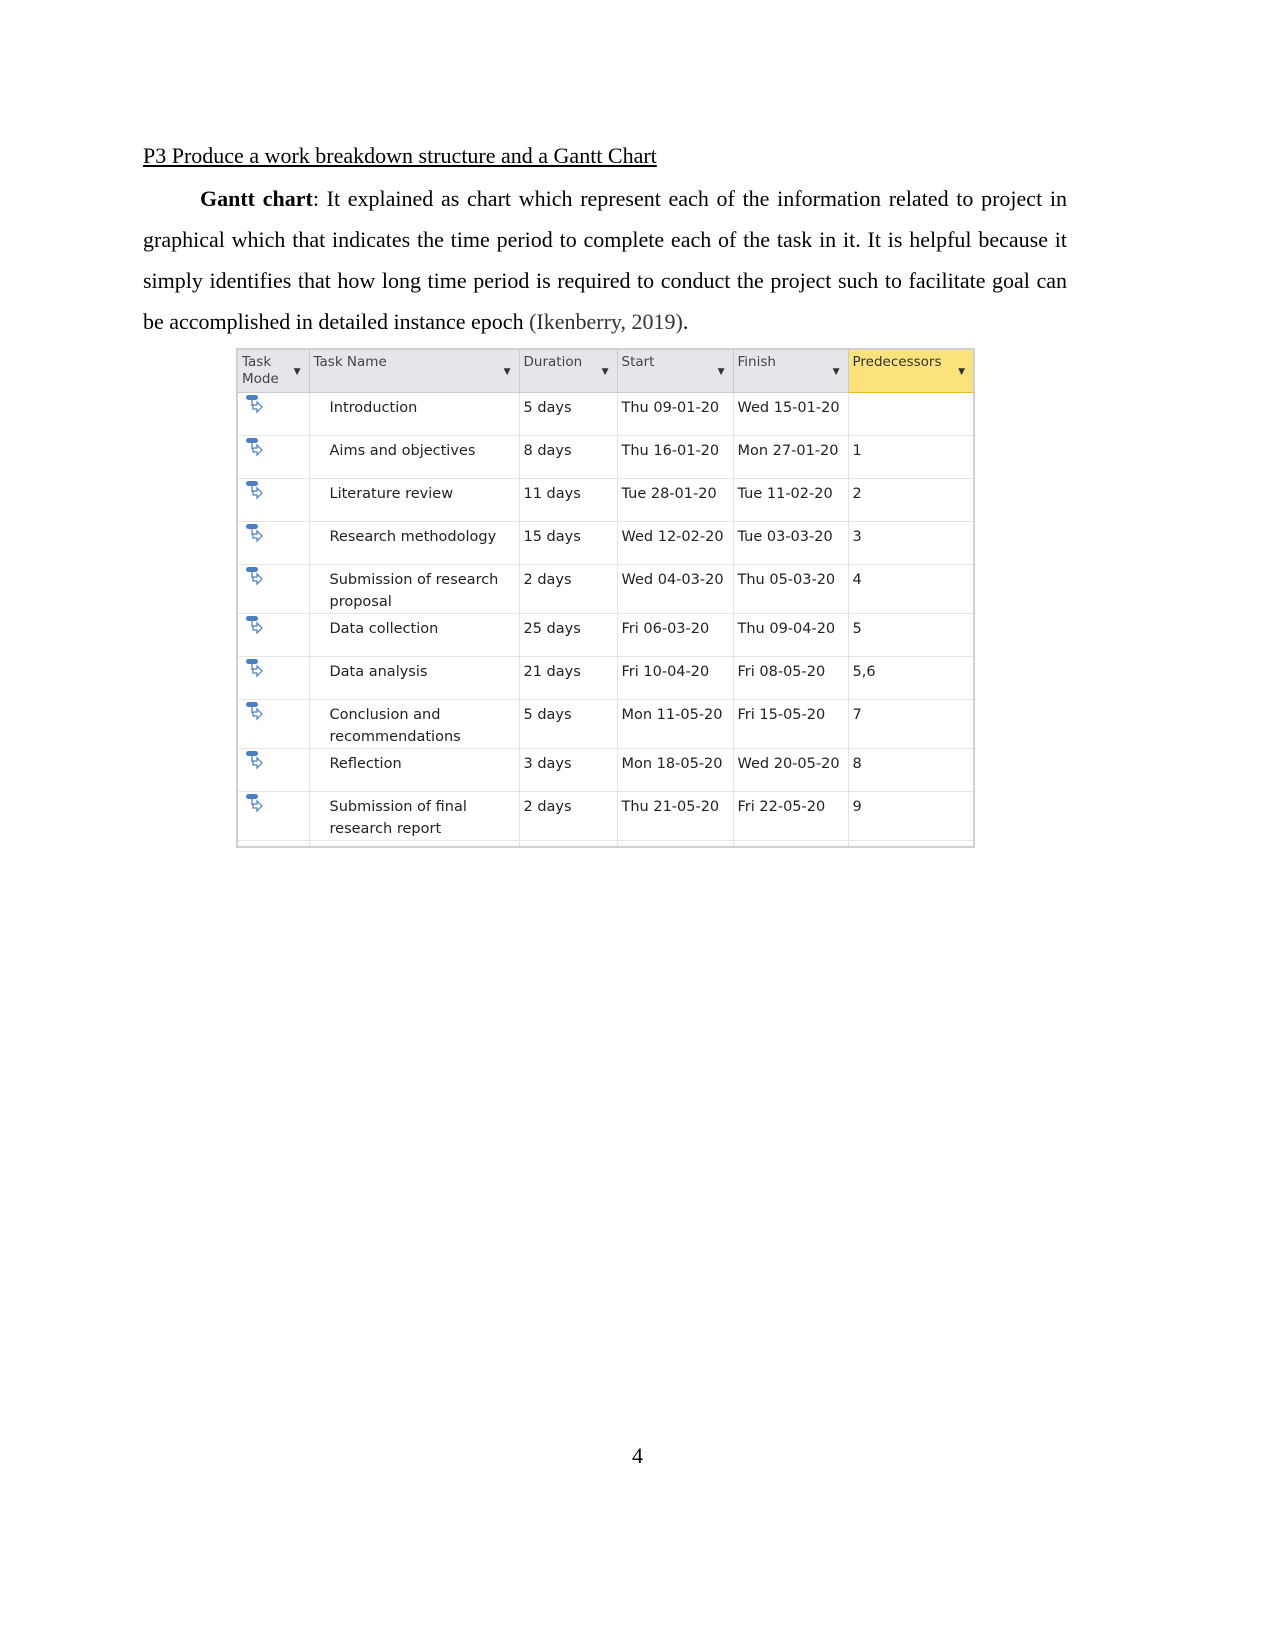  Describe the element at coordinates (414, 589) in the screenshot. I see `task-name-cell: Submission of research proposal` at that location.